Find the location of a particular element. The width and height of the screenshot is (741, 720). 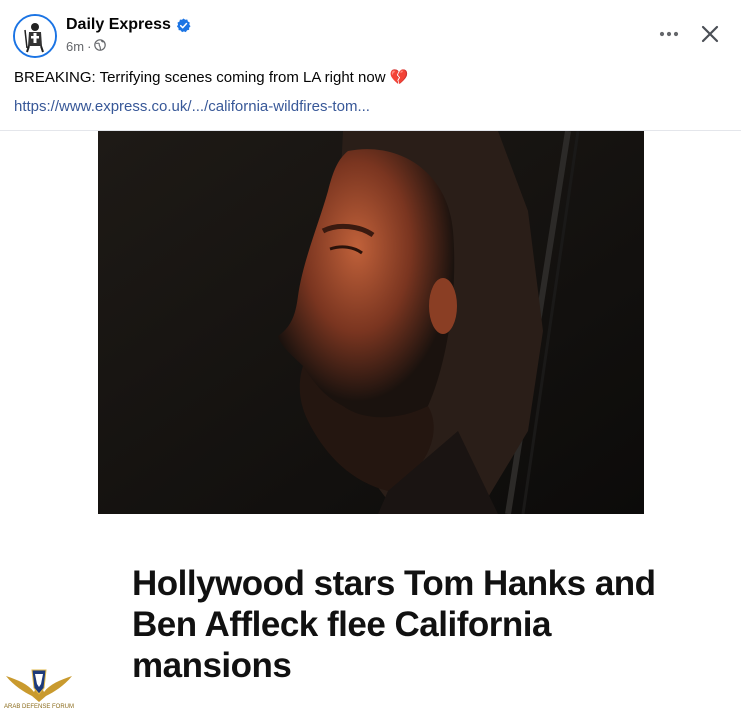

page-avatar is located at coordinates (35, 36).